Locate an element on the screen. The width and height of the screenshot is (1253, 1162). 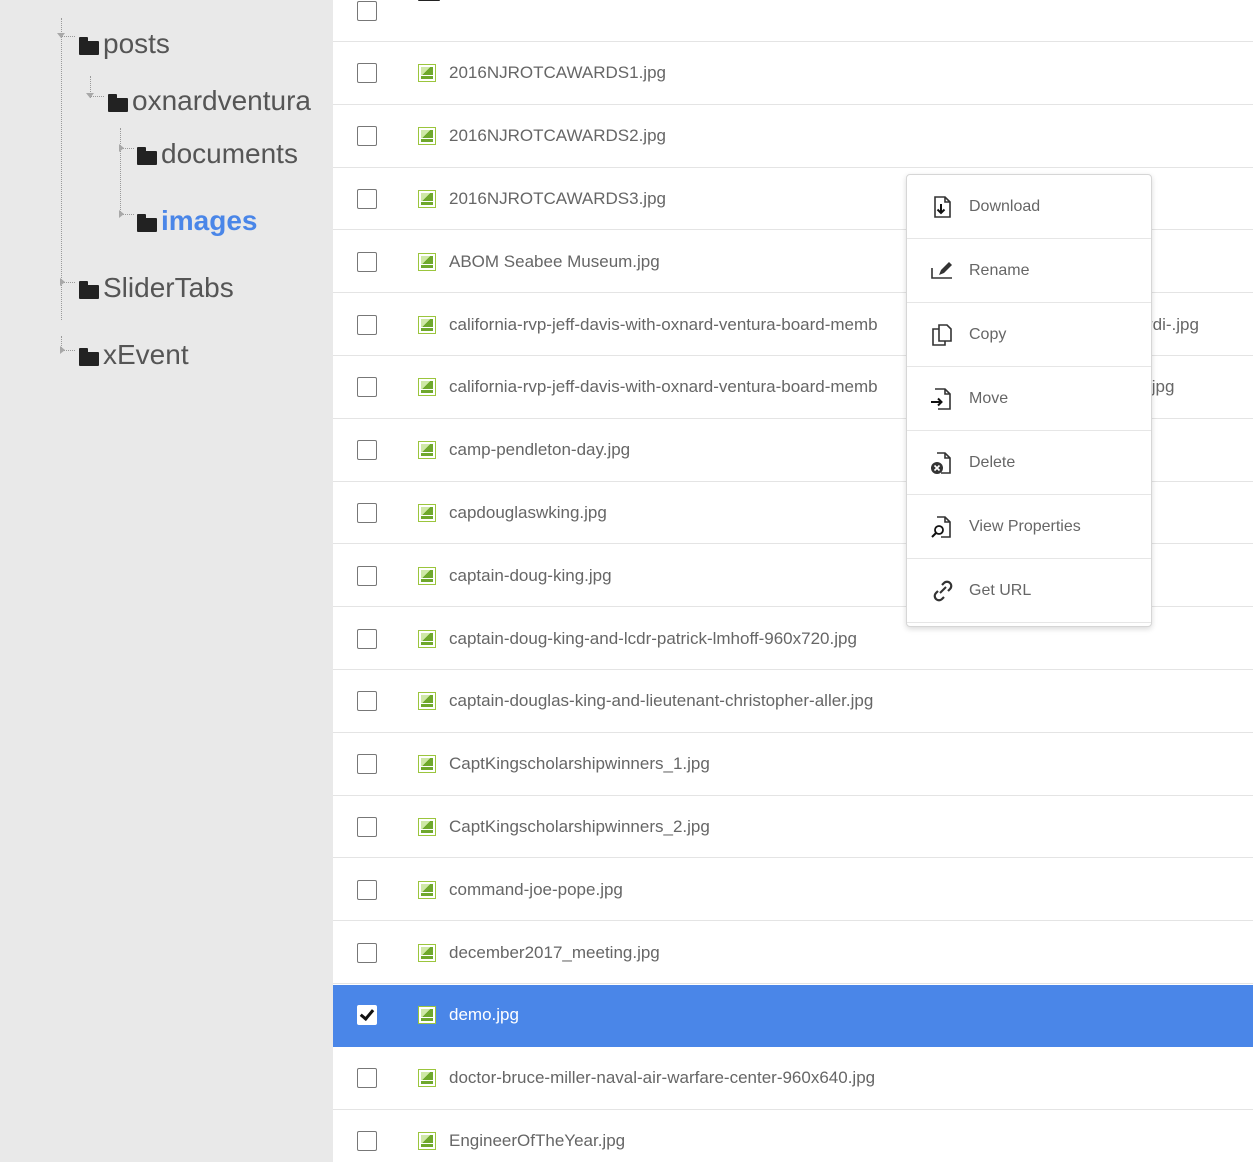
file-row: 2016NJROTCAWARDS1.jpg is located at coordinates (793, 74).